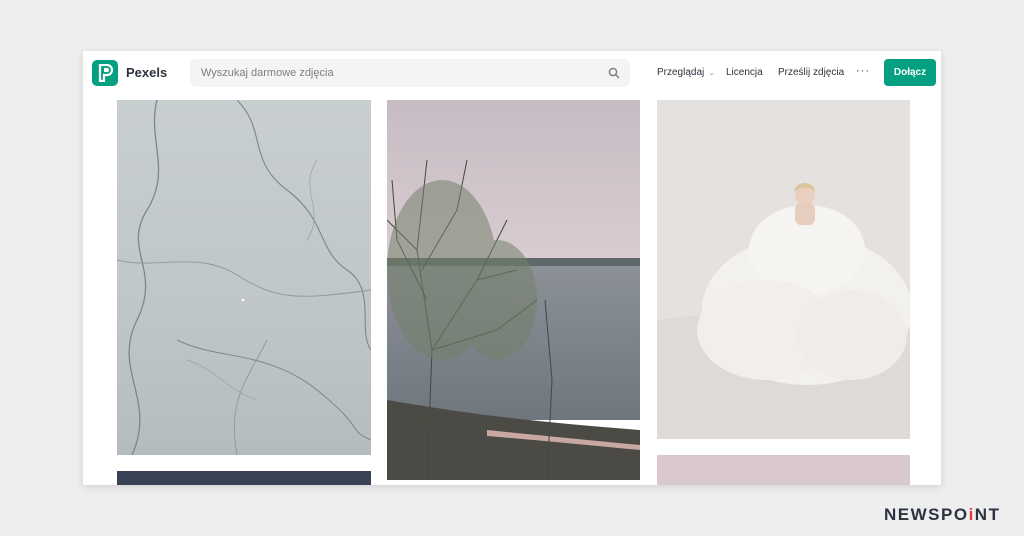 The height and width of the screenshot is (536, 1024). Describe the element at coordinates (910, 72) in the screenshot. I see `join-button: Dołącz` at that location.